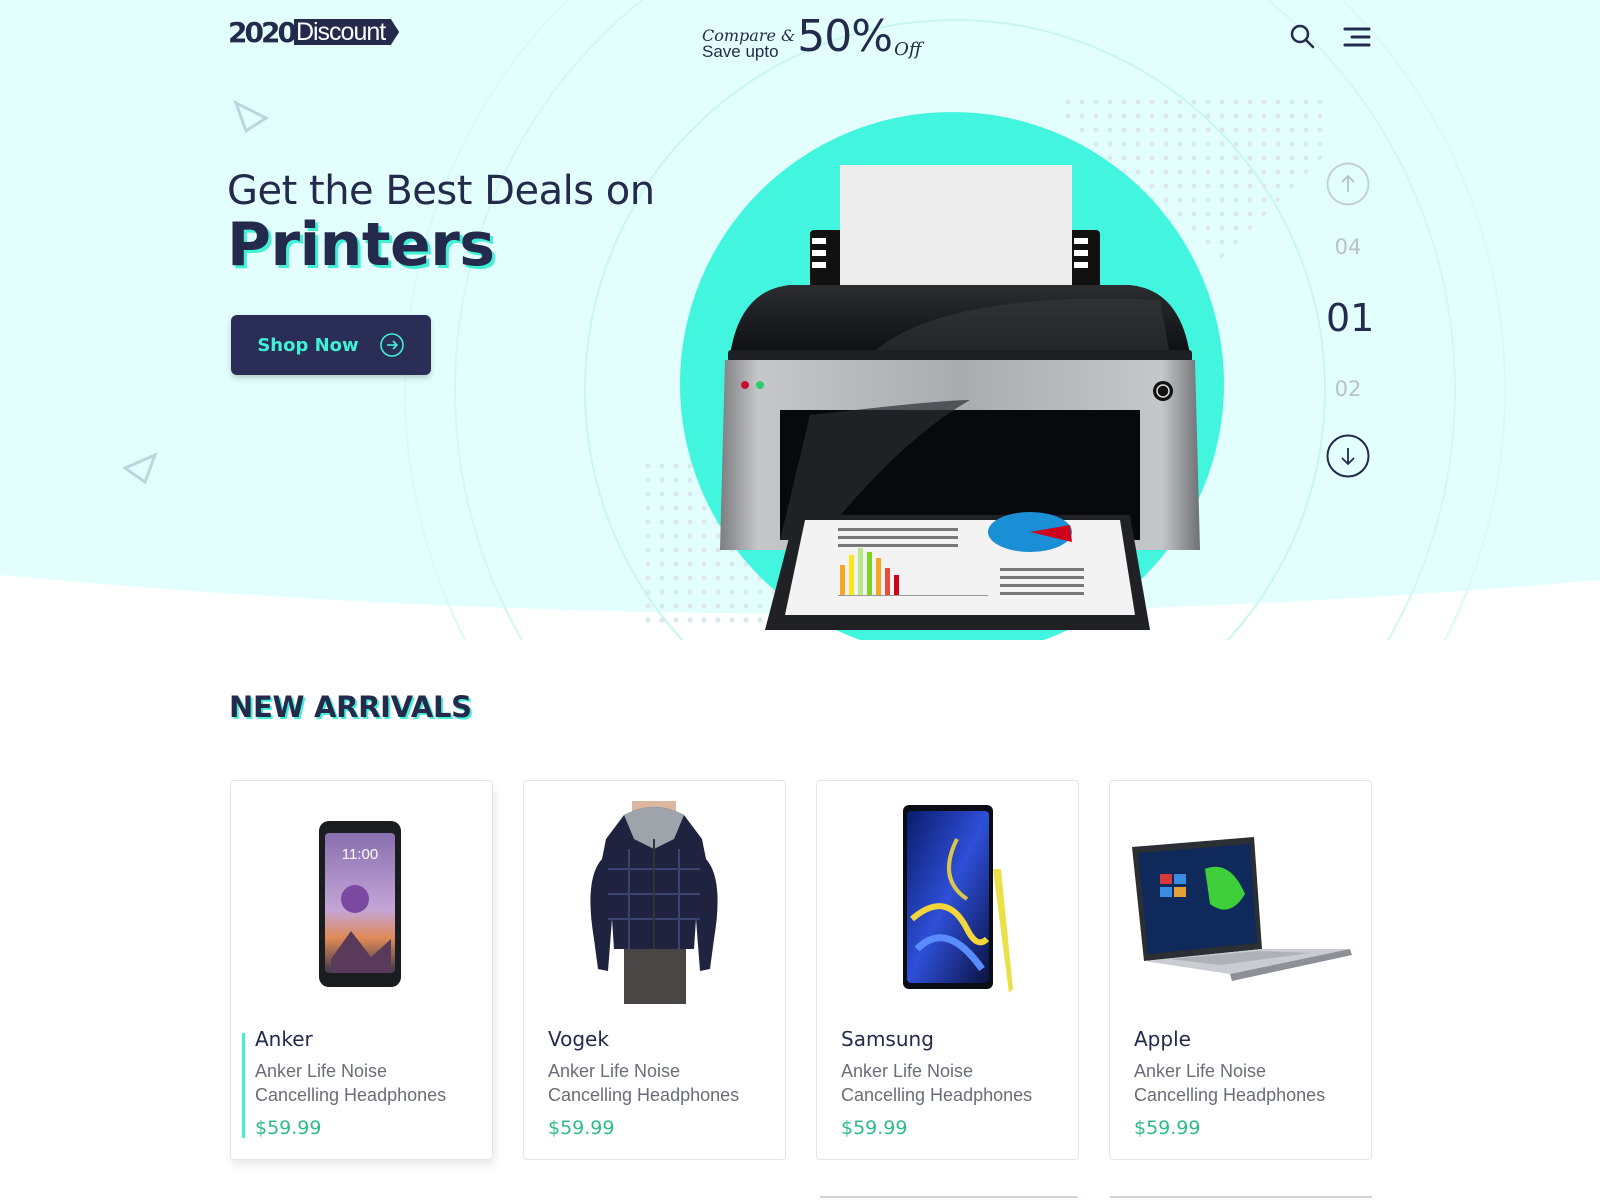 The width and height of the screenshot is (1600, 1200). What do you see at coordinates (1357, 37) in the screenshot?
I see `hamburger-menu-icon` at bounding box center [1357, 37].